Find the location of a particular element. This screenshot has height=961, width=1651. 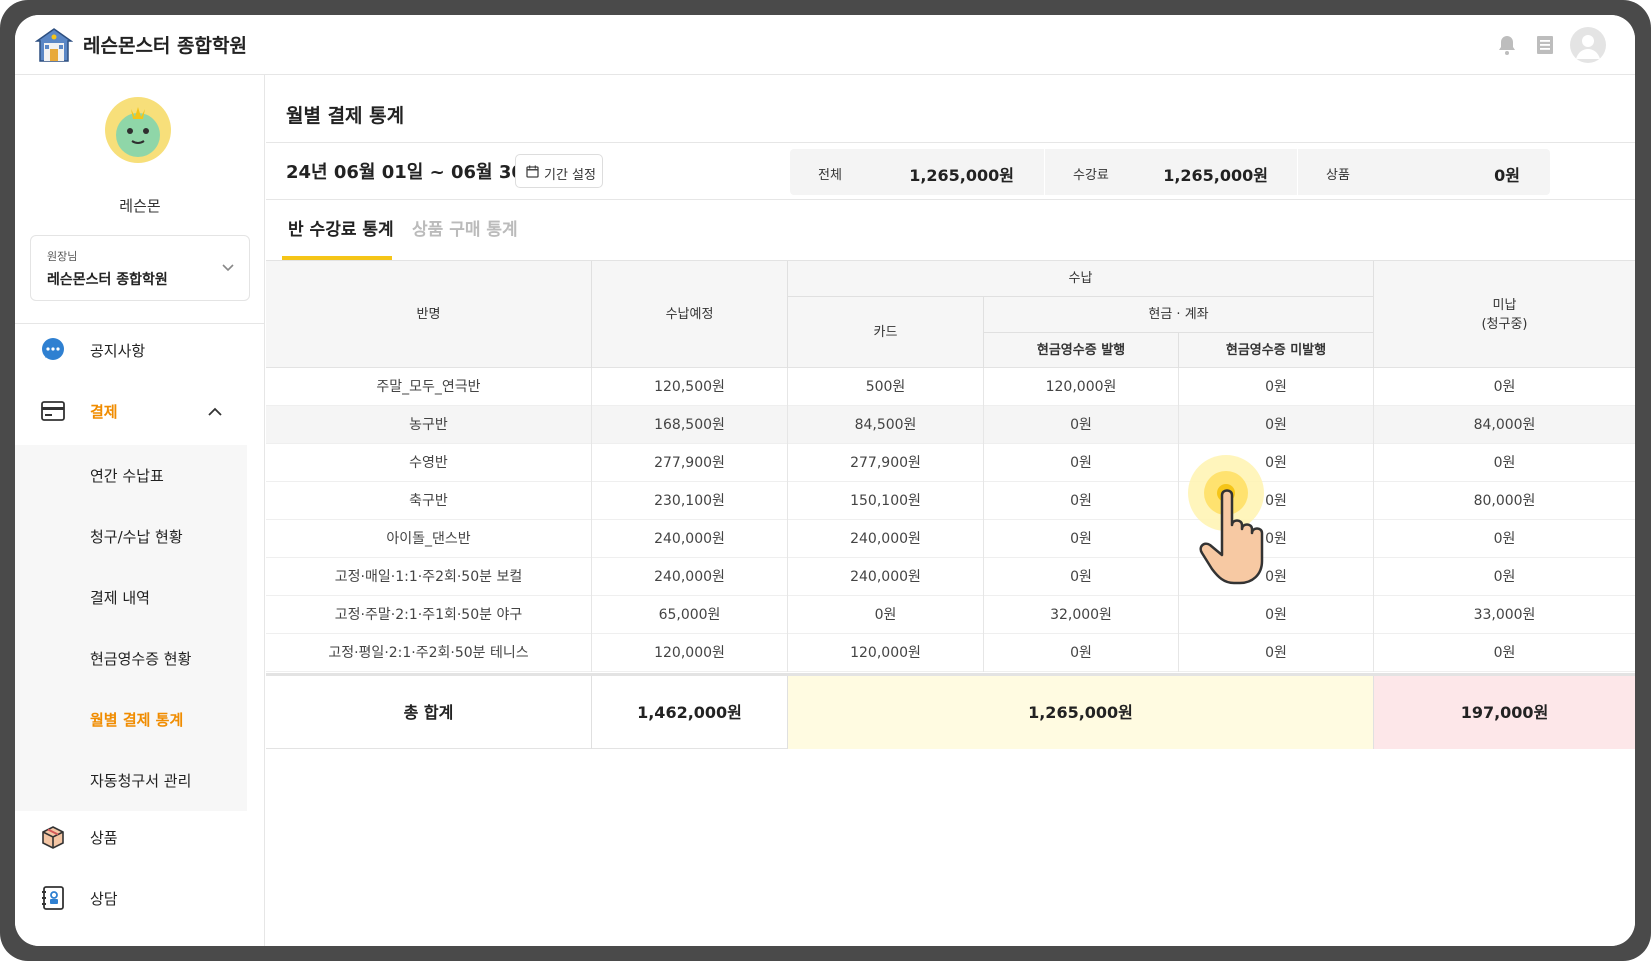

submenu-item-monthly-stats: 월별 결제 통계 is located at coordinates (131, 719).